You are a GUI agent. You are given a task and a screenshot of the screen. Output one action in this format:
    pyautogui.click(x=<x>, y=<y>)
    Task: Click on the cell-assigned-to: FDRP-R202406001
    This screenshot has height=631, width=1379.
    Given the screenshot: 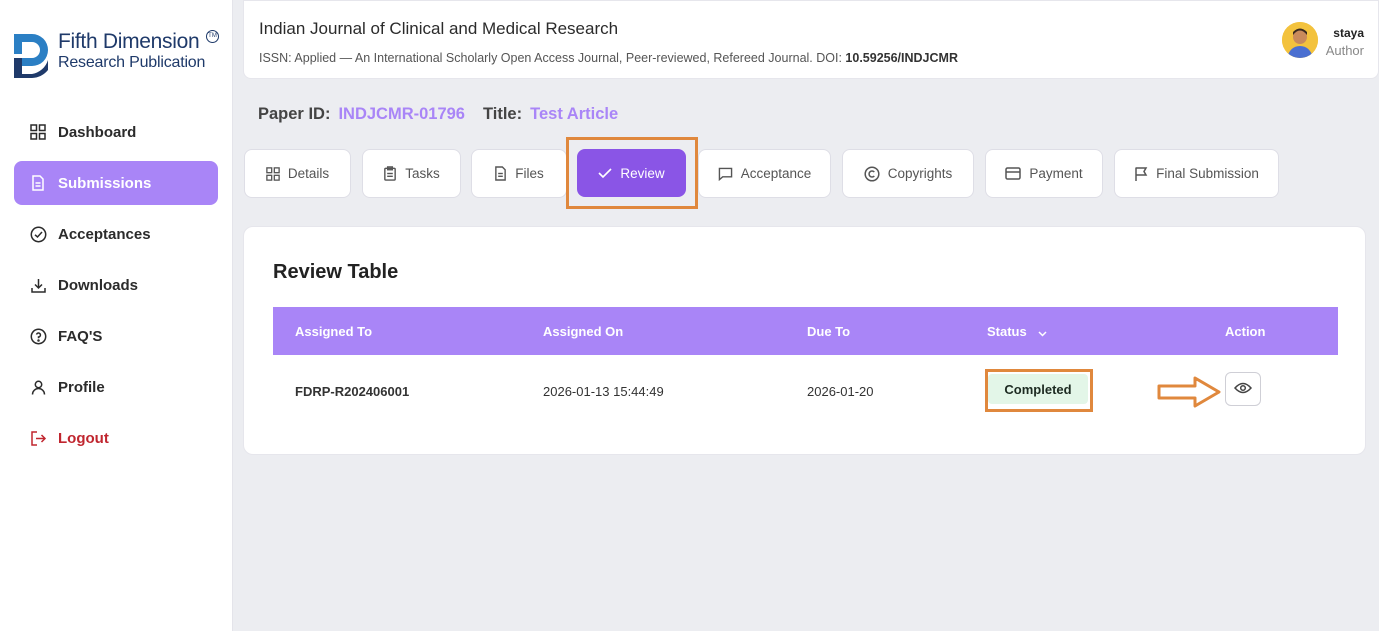 What is the action you would take?
    pyautogui.click(x=352, y=391)
    